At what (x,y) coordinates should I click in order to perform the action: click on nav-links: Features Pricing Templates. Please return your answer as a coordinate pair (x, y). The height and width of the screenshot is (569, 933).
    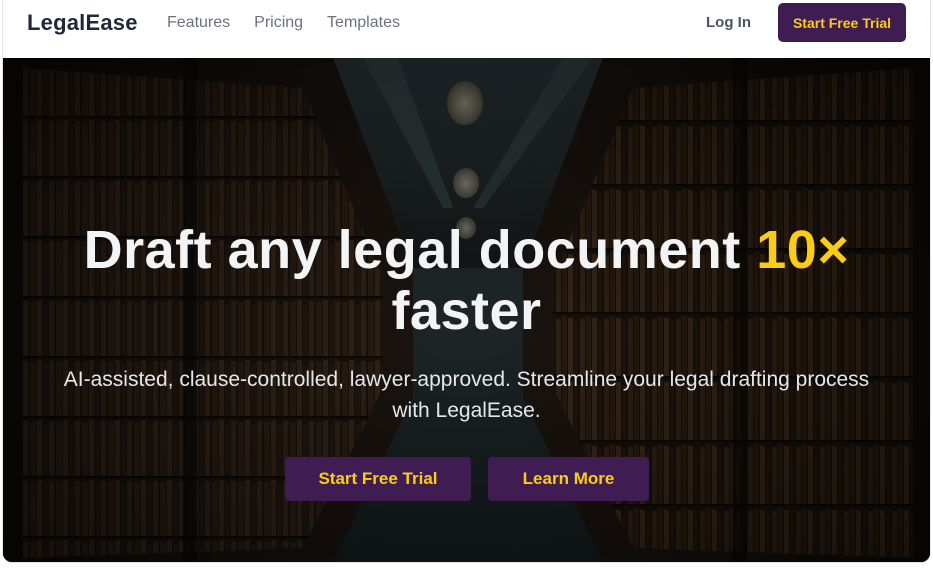
    Looking at the image, I should click on (295, 23).